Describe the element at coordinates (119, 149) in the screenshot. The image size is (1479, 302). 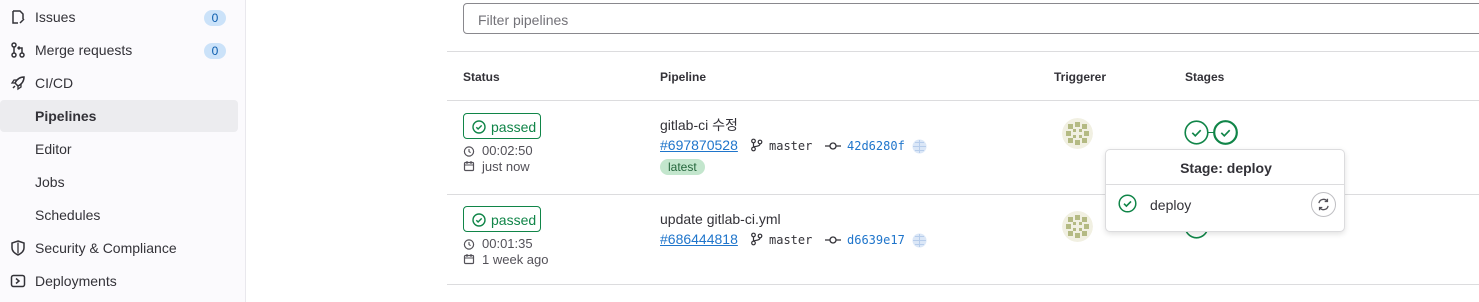
I see `sidebar-item-editor: Editor` at that location.